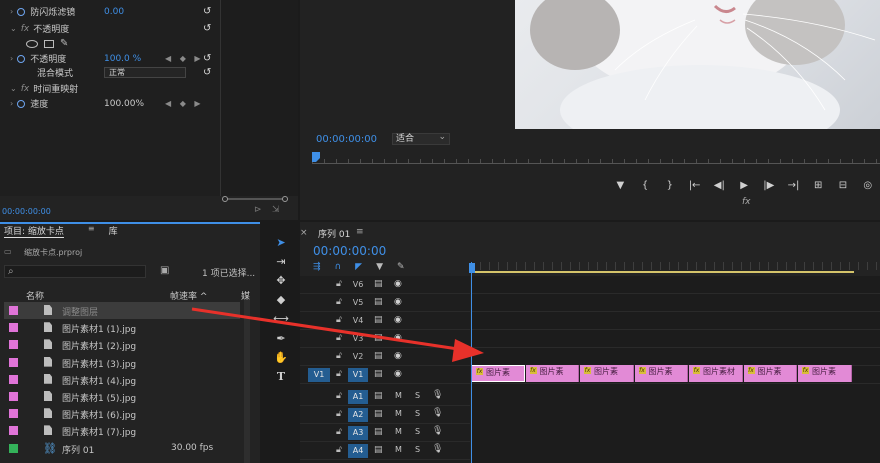  What do you see at coordinates (697, 64) in the screenshot?
I see `program-video-frame` at bounding box center [697, 64].